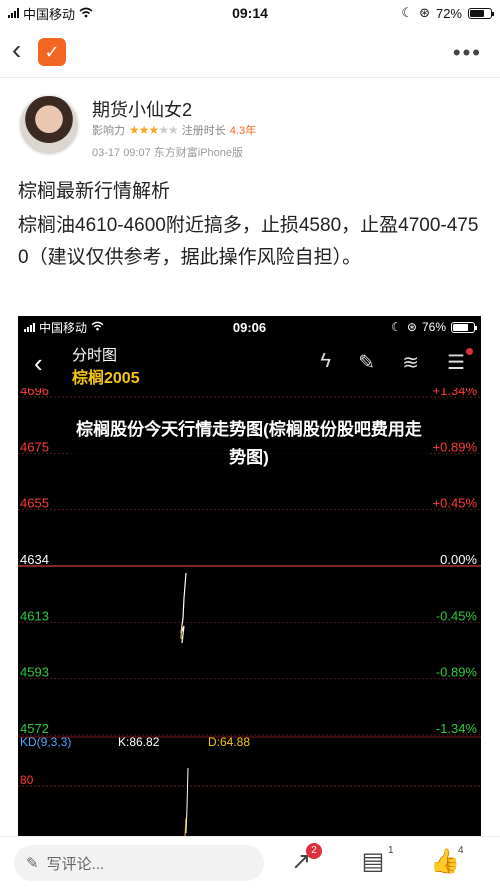 Image resolution: width=500 pixels, height=889 pixels. I want to click on embedded-moon-icon: ☾, so click(396, 327).